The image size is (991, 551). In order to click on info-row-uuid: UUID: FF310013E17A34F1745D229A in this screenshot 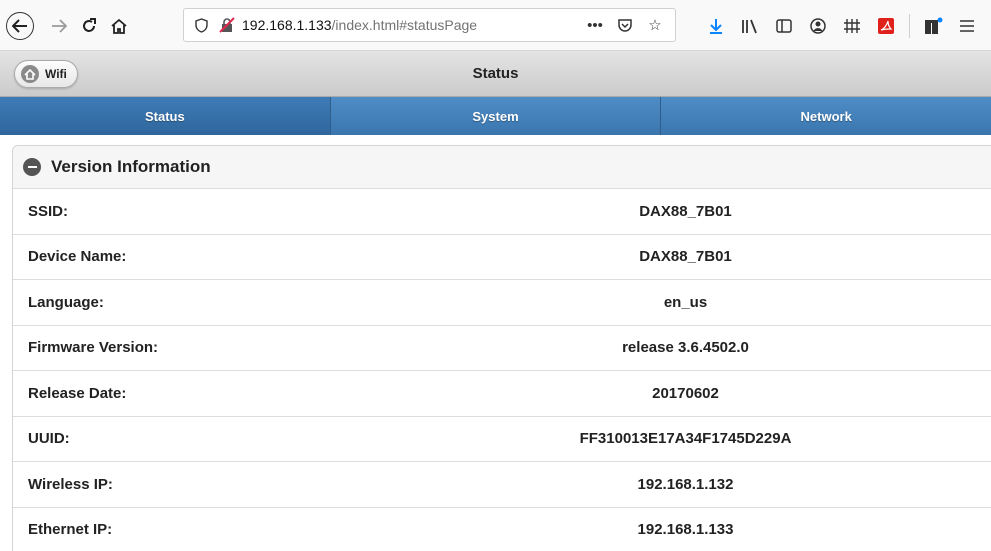, I will do `click(502, 439)`.